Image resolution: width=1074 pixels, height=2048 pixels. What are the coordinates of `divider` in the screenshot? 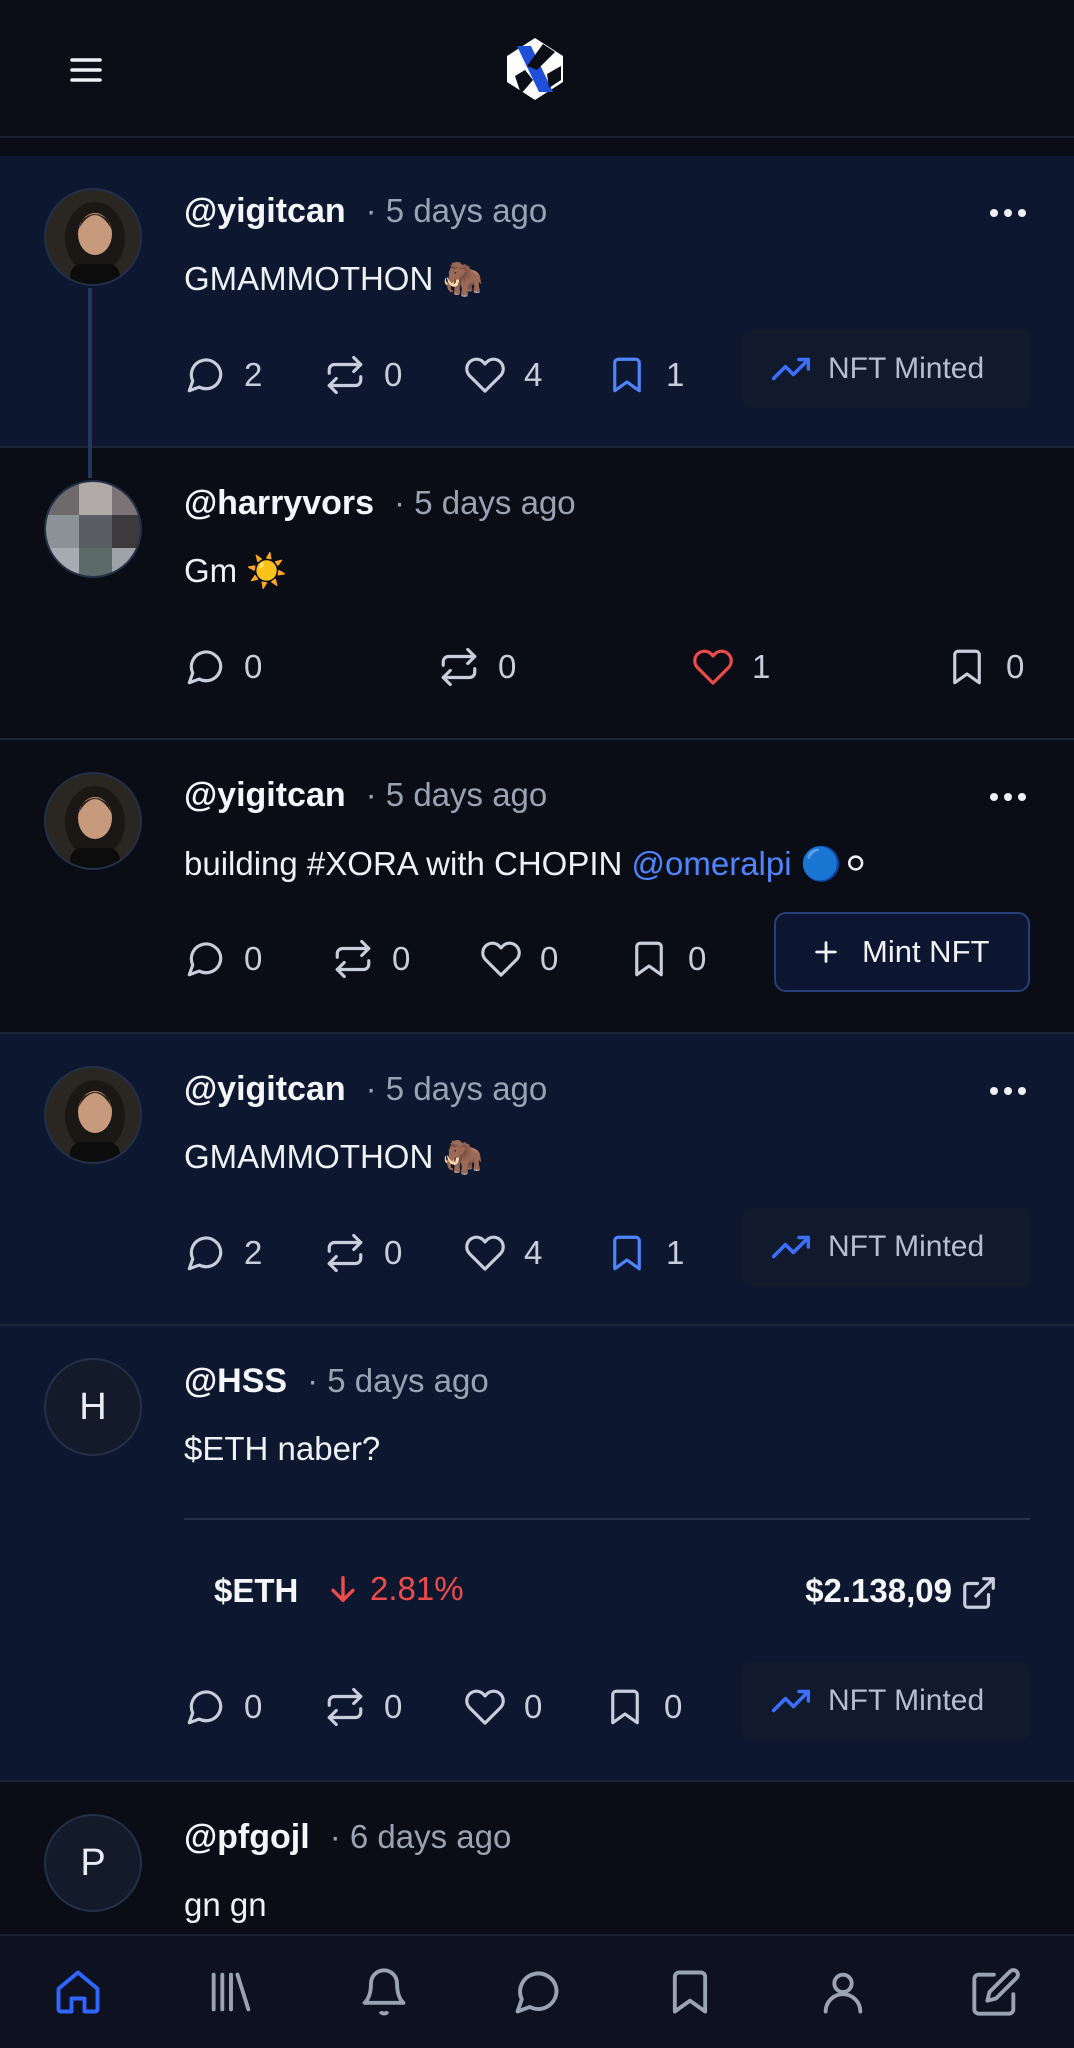 It's located at (607, 1519).